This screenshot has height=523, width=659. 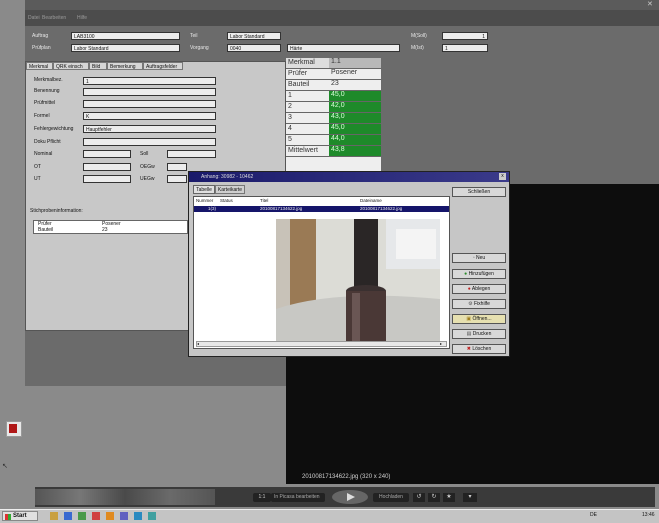 What do you see at coordinates (434, 497) in the screenshot?
I see `rotate-right-icon: ↻` at bounding box center [434, 497].